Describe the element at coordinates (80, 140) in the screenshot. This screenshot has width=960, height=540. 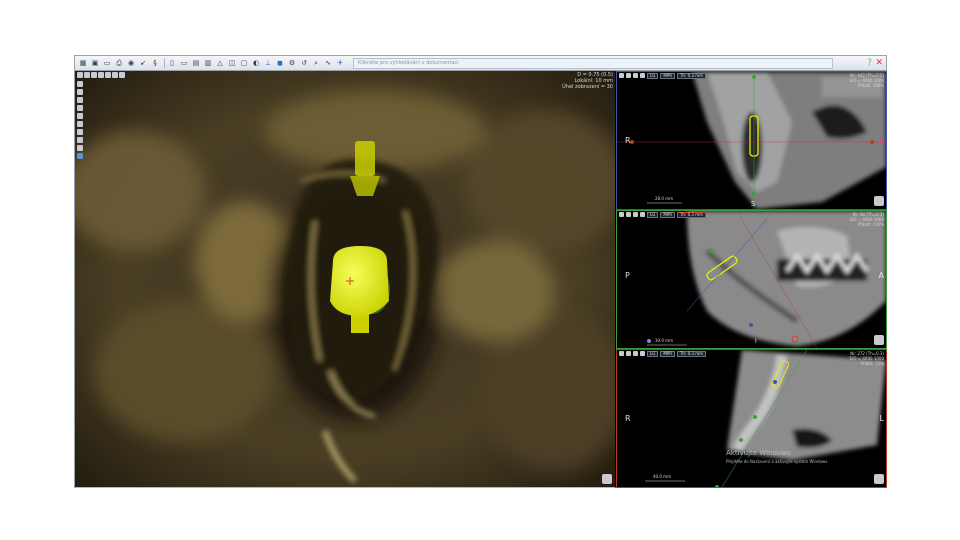
I see `refresh-icon` at that location.